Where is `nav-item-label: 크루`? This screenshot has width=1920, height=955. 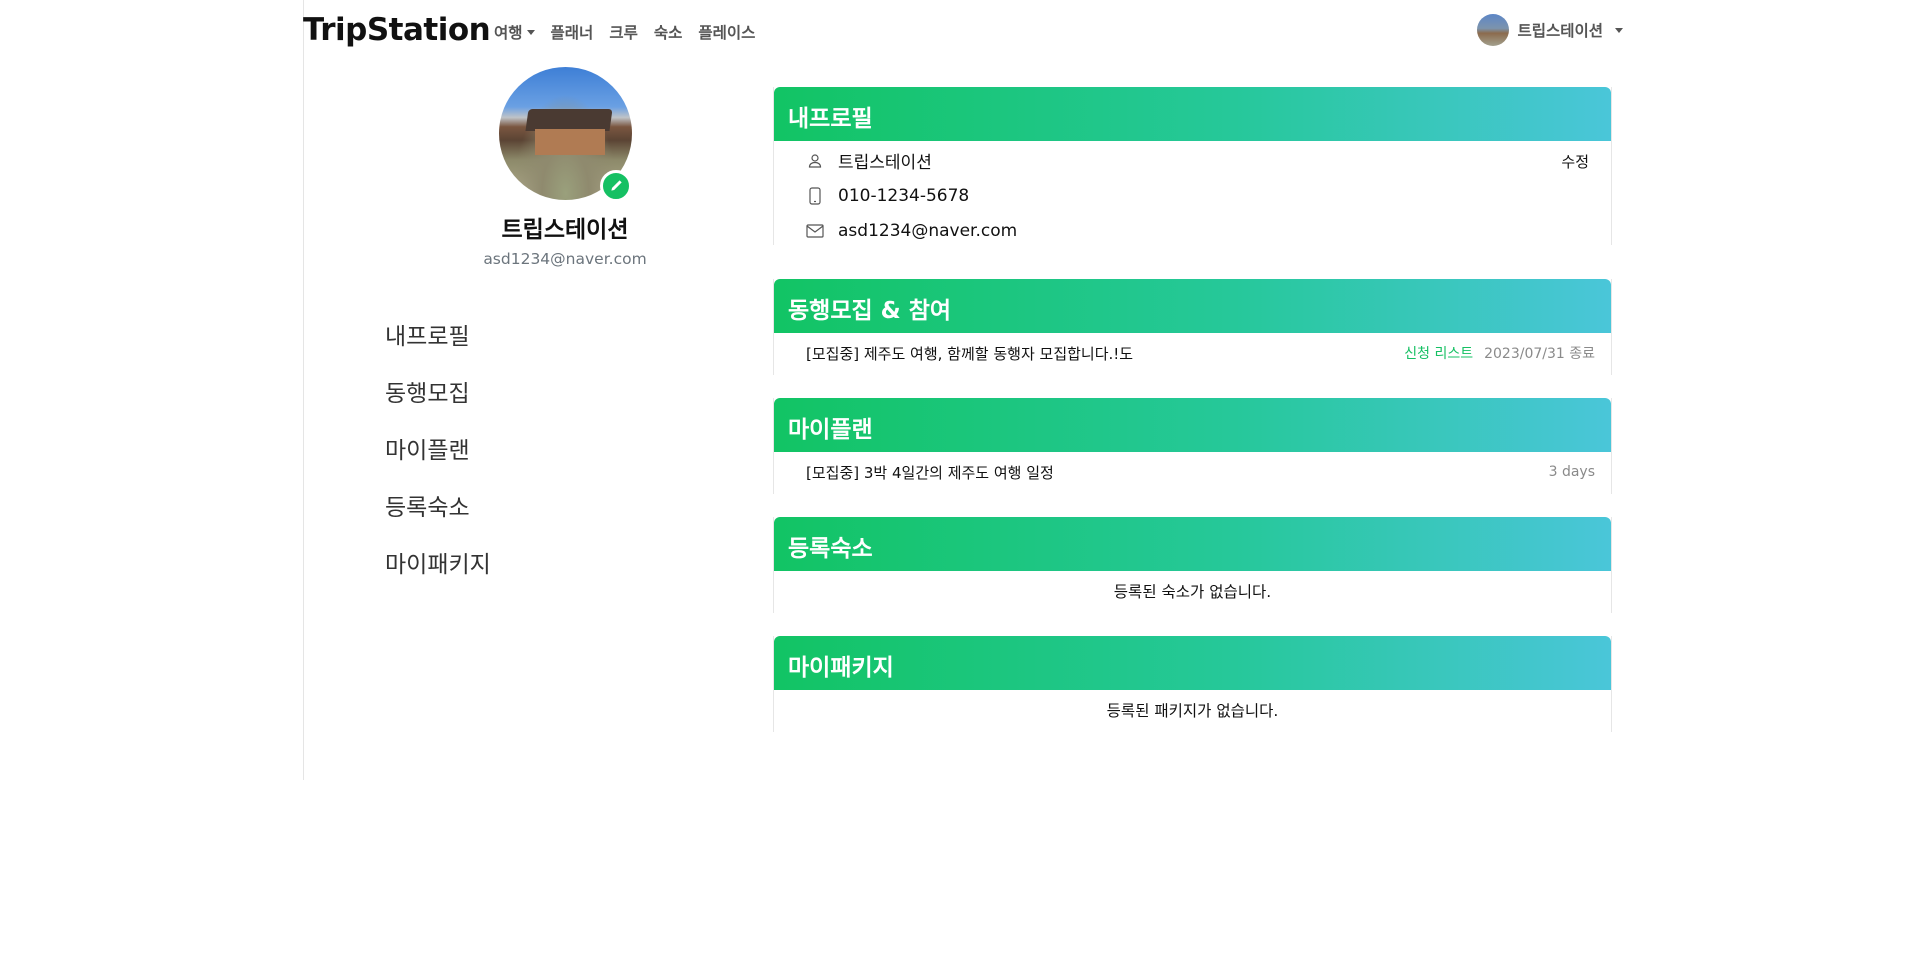 nav-item-label: 크루 is located at coordinates (623, 33).